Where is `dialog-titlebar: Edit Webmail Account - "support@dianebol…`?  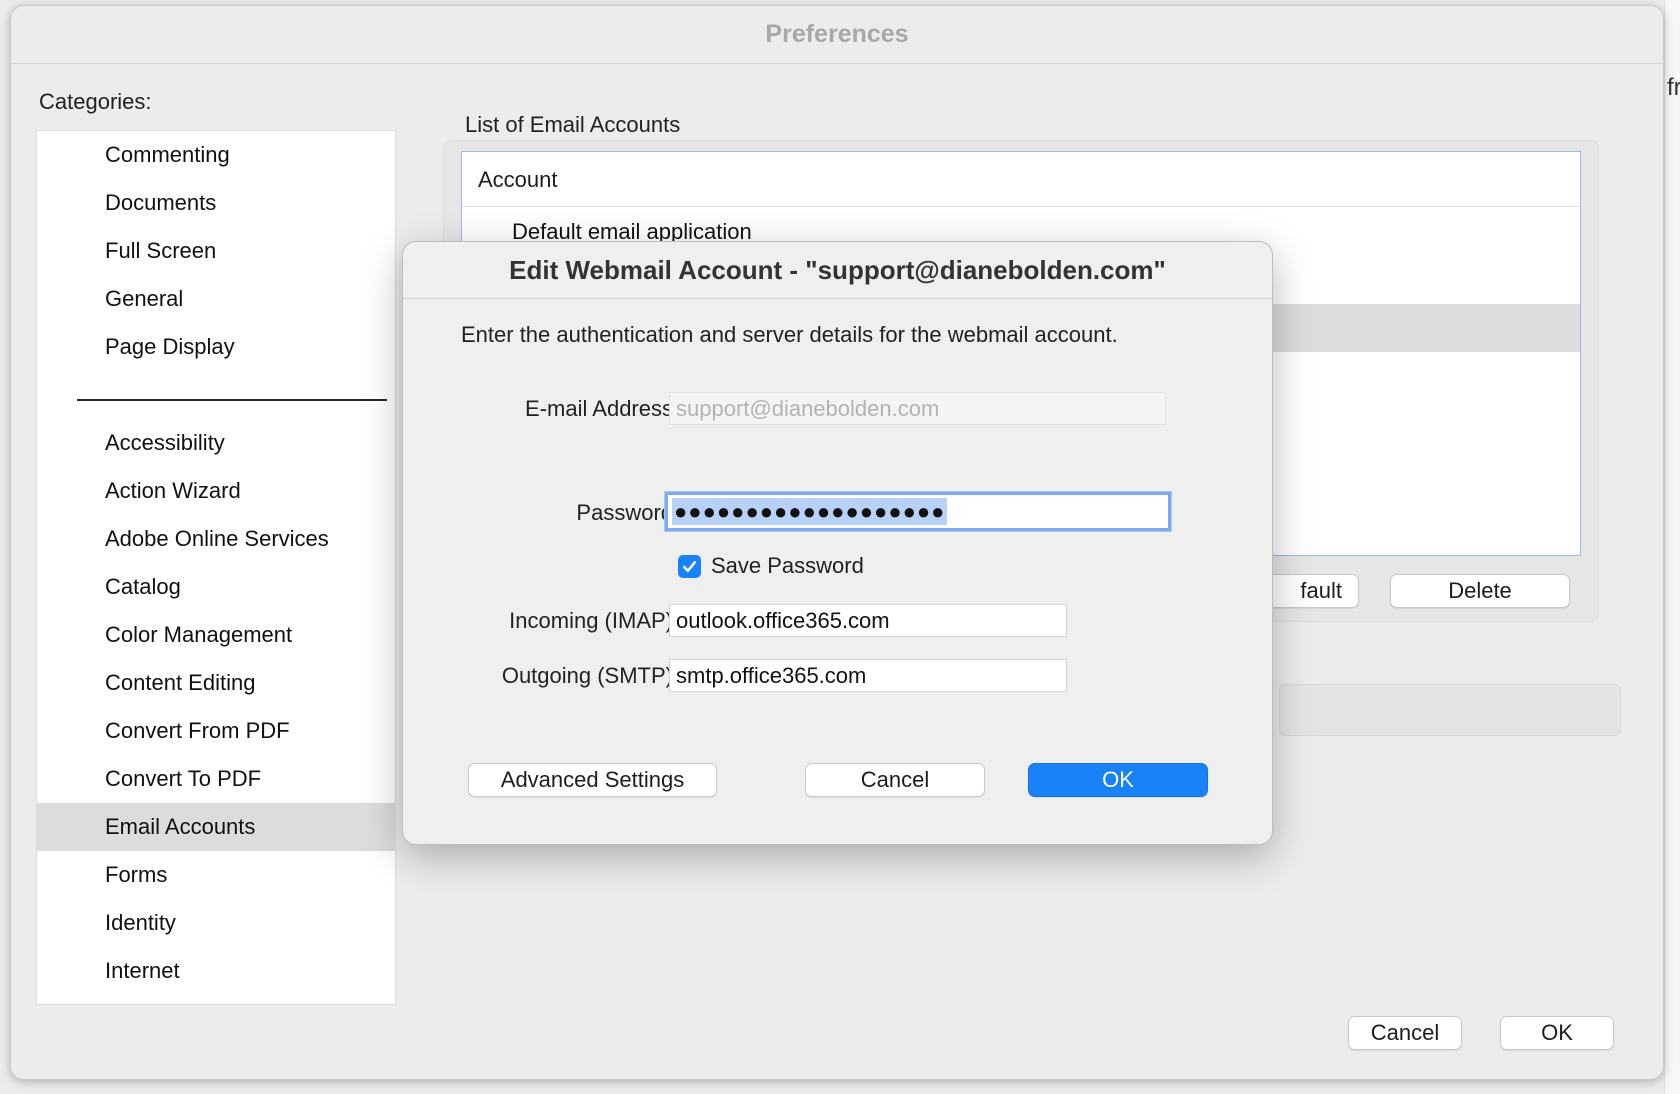 dialog-titlebar: Edit Webmail Account - "support@dianebol… is located at coordinates (837, 270).